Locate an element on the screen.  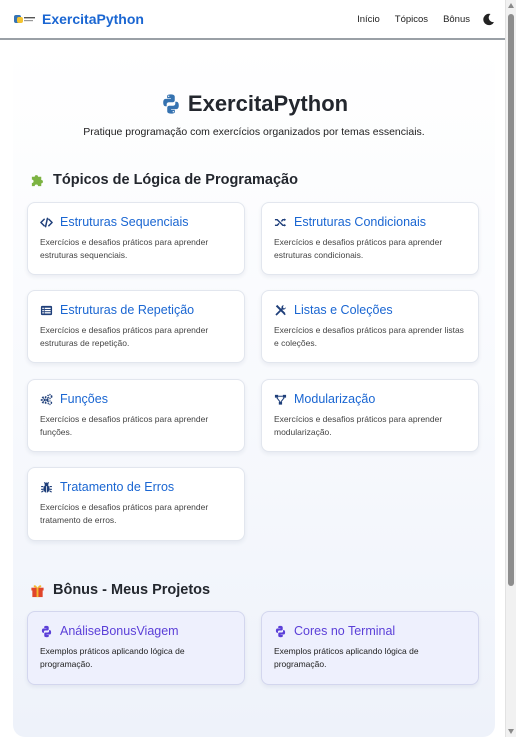
brand-logo-icon is located at coordinates (25, 19).